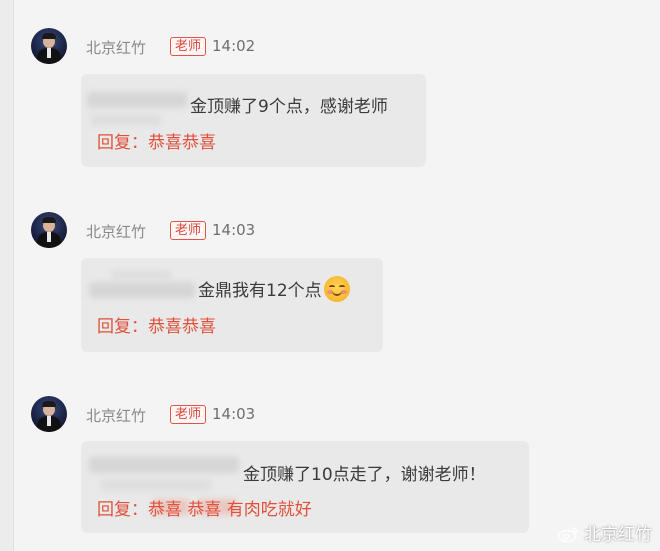  What do you see at coordinates (289, 107) in the screenshot?
I see `message-text: 金顶赚了9个点，感谢老师` at bounding box center [289, 107].